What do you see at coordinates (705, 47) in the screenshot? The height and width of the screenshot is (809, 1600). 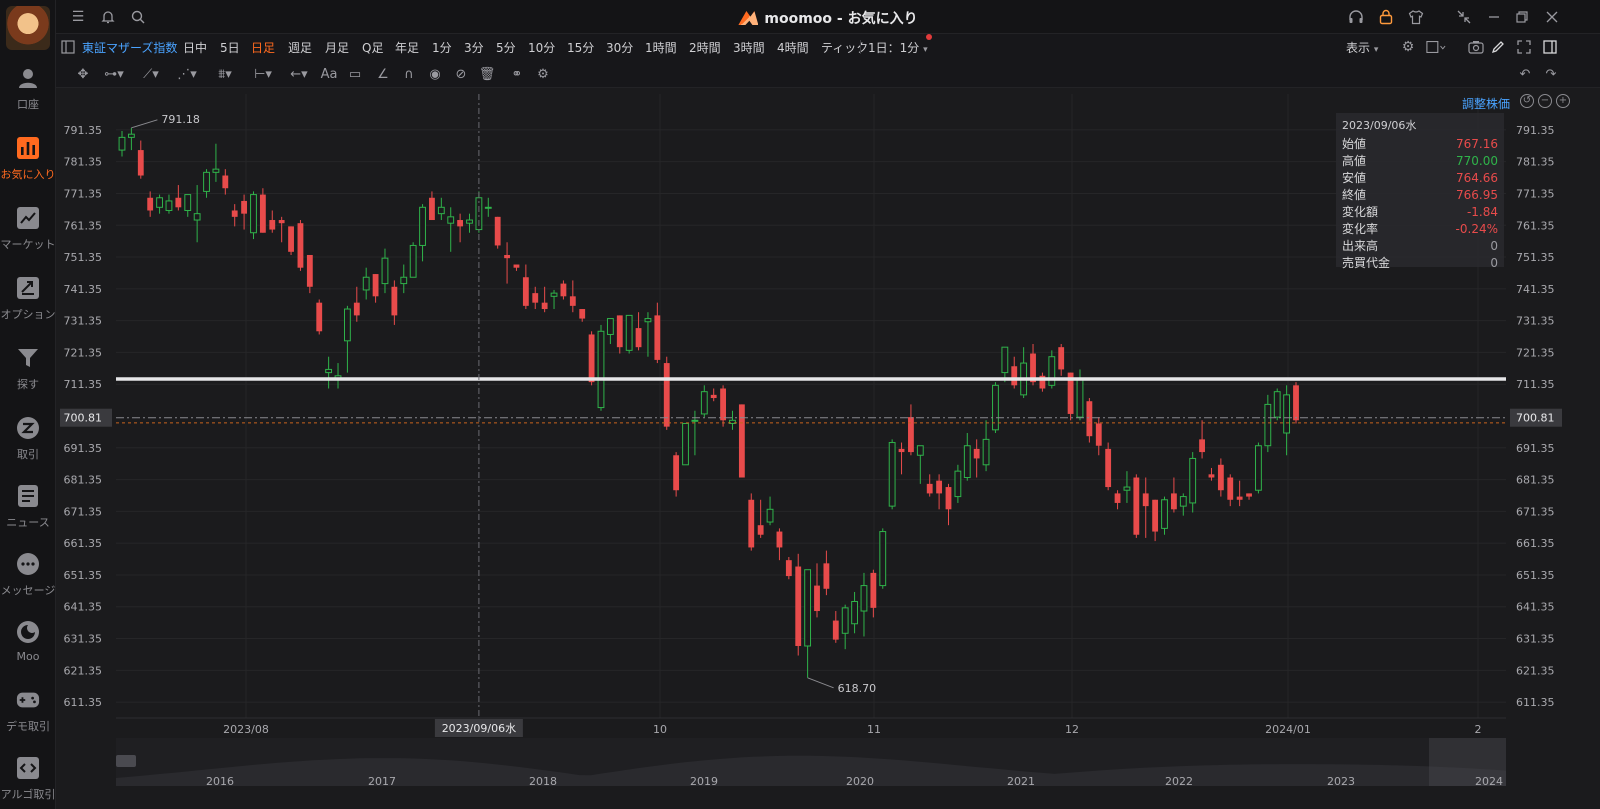 I see `tab-2hour: 2時間` at bounding box center [705, 47].